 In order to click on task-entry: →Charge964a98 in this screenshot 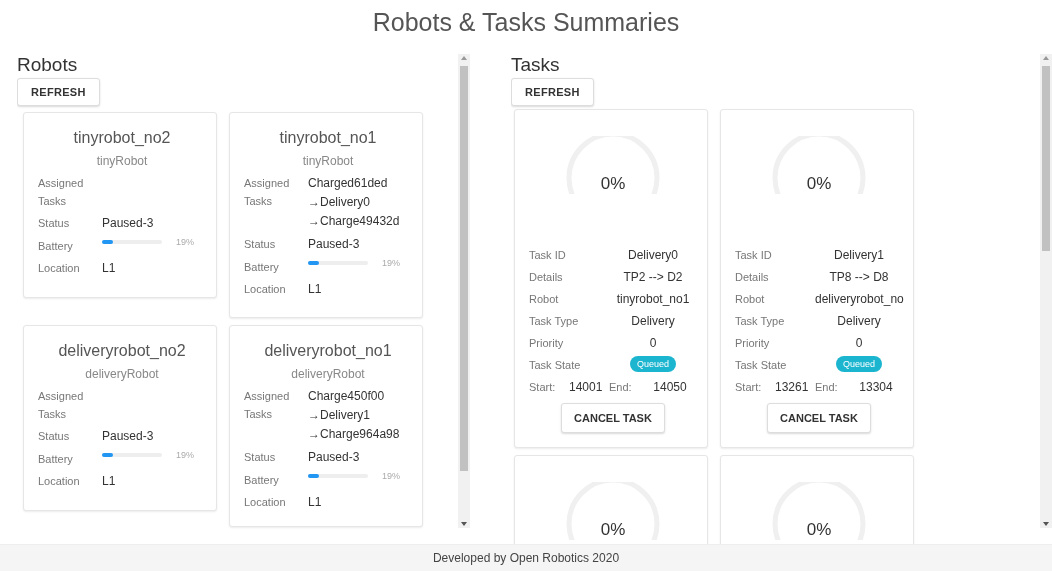, I will do `click(354, 434)`.